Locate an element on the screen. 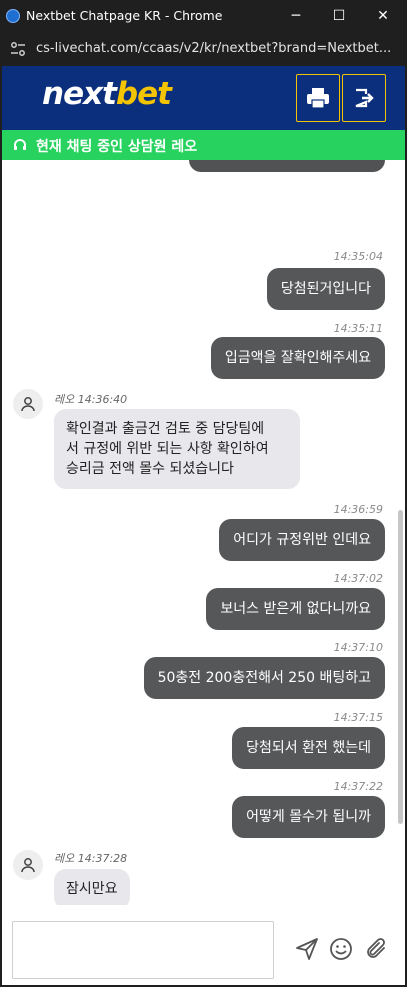  agent-message-meta: 레오 14:37:28 is located at coordinates (90, 858).